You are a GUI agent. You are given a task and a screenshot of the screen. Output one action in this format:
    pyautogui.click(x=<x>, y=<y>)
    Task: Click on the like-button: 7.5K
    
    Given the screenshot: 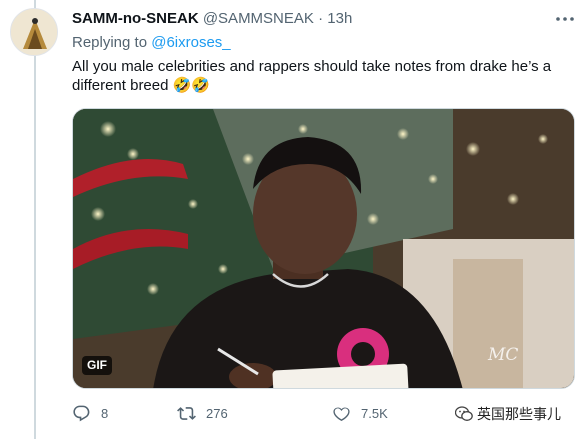 What is the action you would take?
    pyautogui.click(x=360, y=413)
    